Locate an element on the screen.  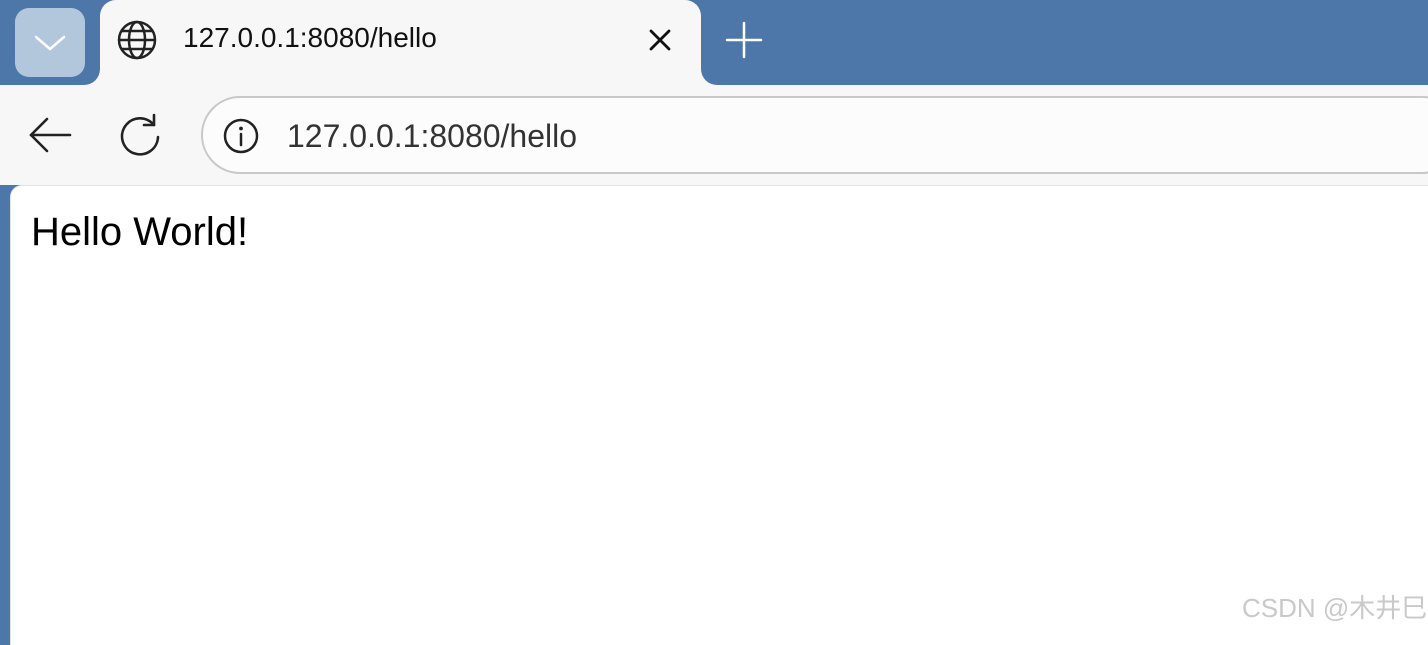
page-body-text: Hello World! is located at coordinates (140, 232).